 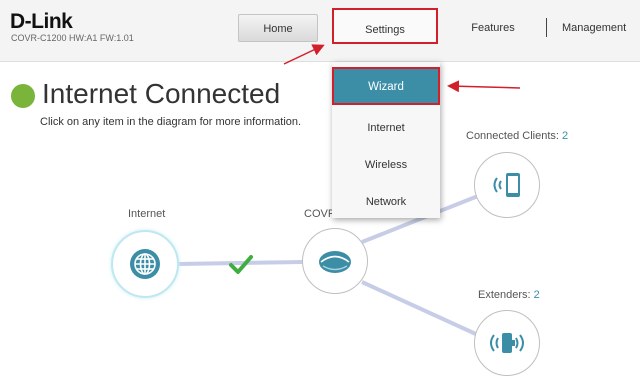 What do you see at coordinates (147, 214) in the screenshot?
I see `internet-node-label: Internet` at bounding box center [147, 214].